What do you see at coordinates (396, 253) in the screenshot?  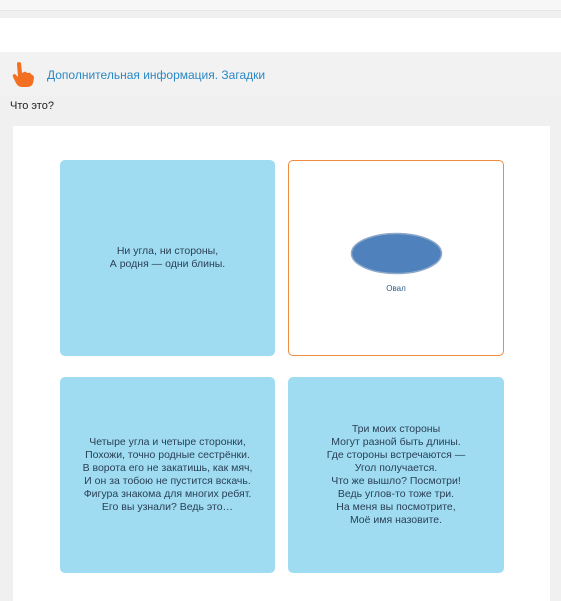 I see `oval-shape` at bounding box center [396, 253].